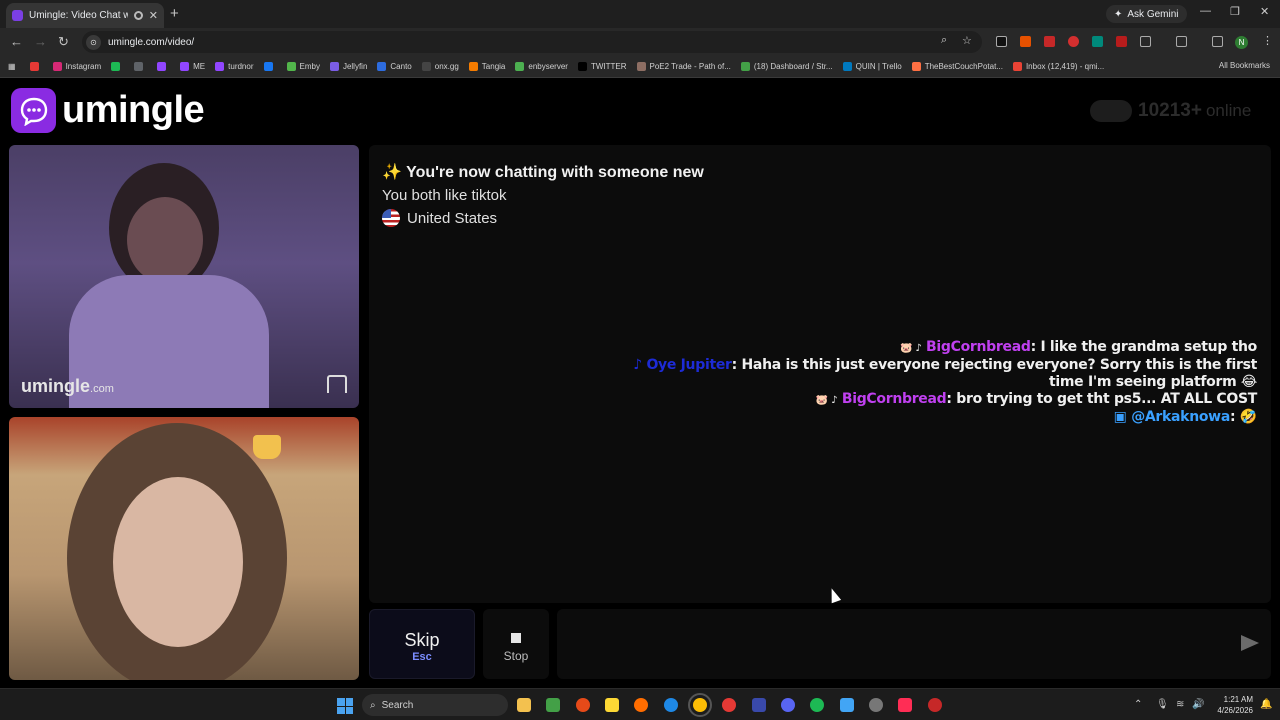 The height and width of the screenshot is (720, 1280). Describe the element at coordinates (153, 15) in the screenshot. I see `close-tab-icon: ✕` at that location.